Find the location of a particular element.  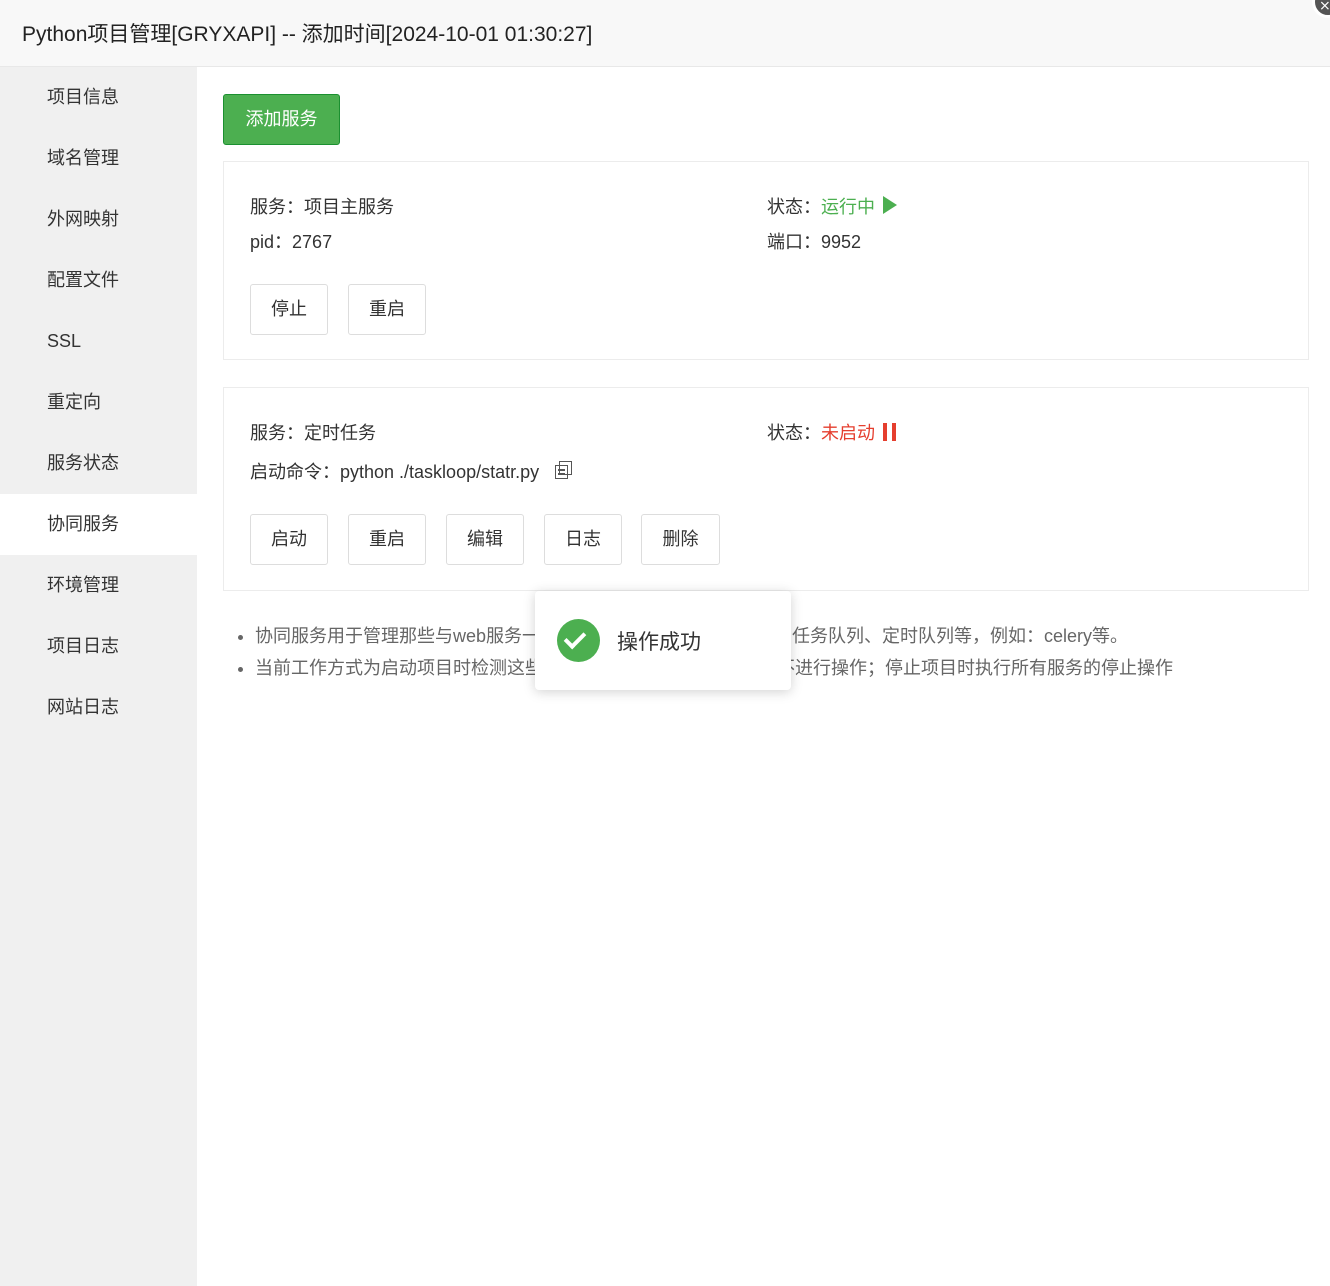

port-row: 端口：9952 is located at coordinates (814, 241).